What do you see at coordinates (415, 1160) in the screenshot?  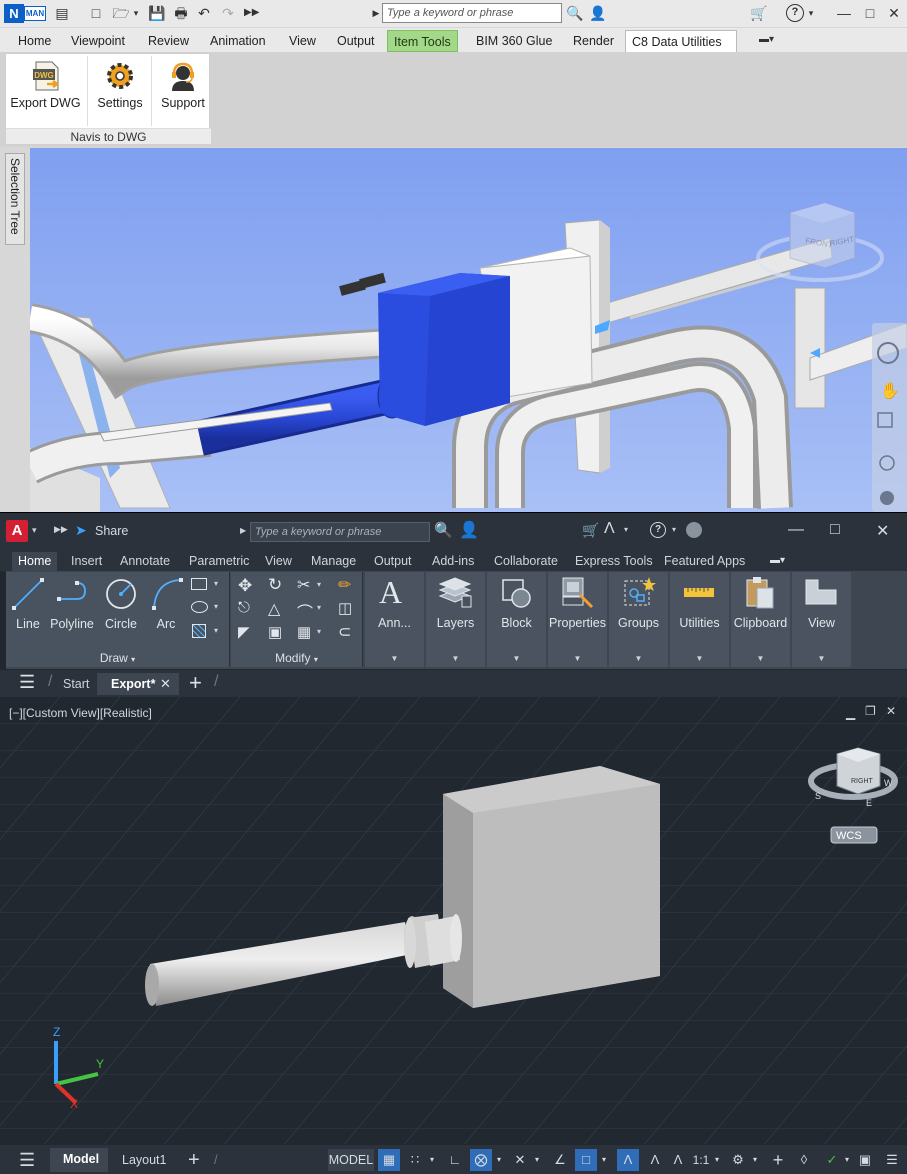 I see `snap-mode-icon: ∷` at bounding box center [415, 1160].